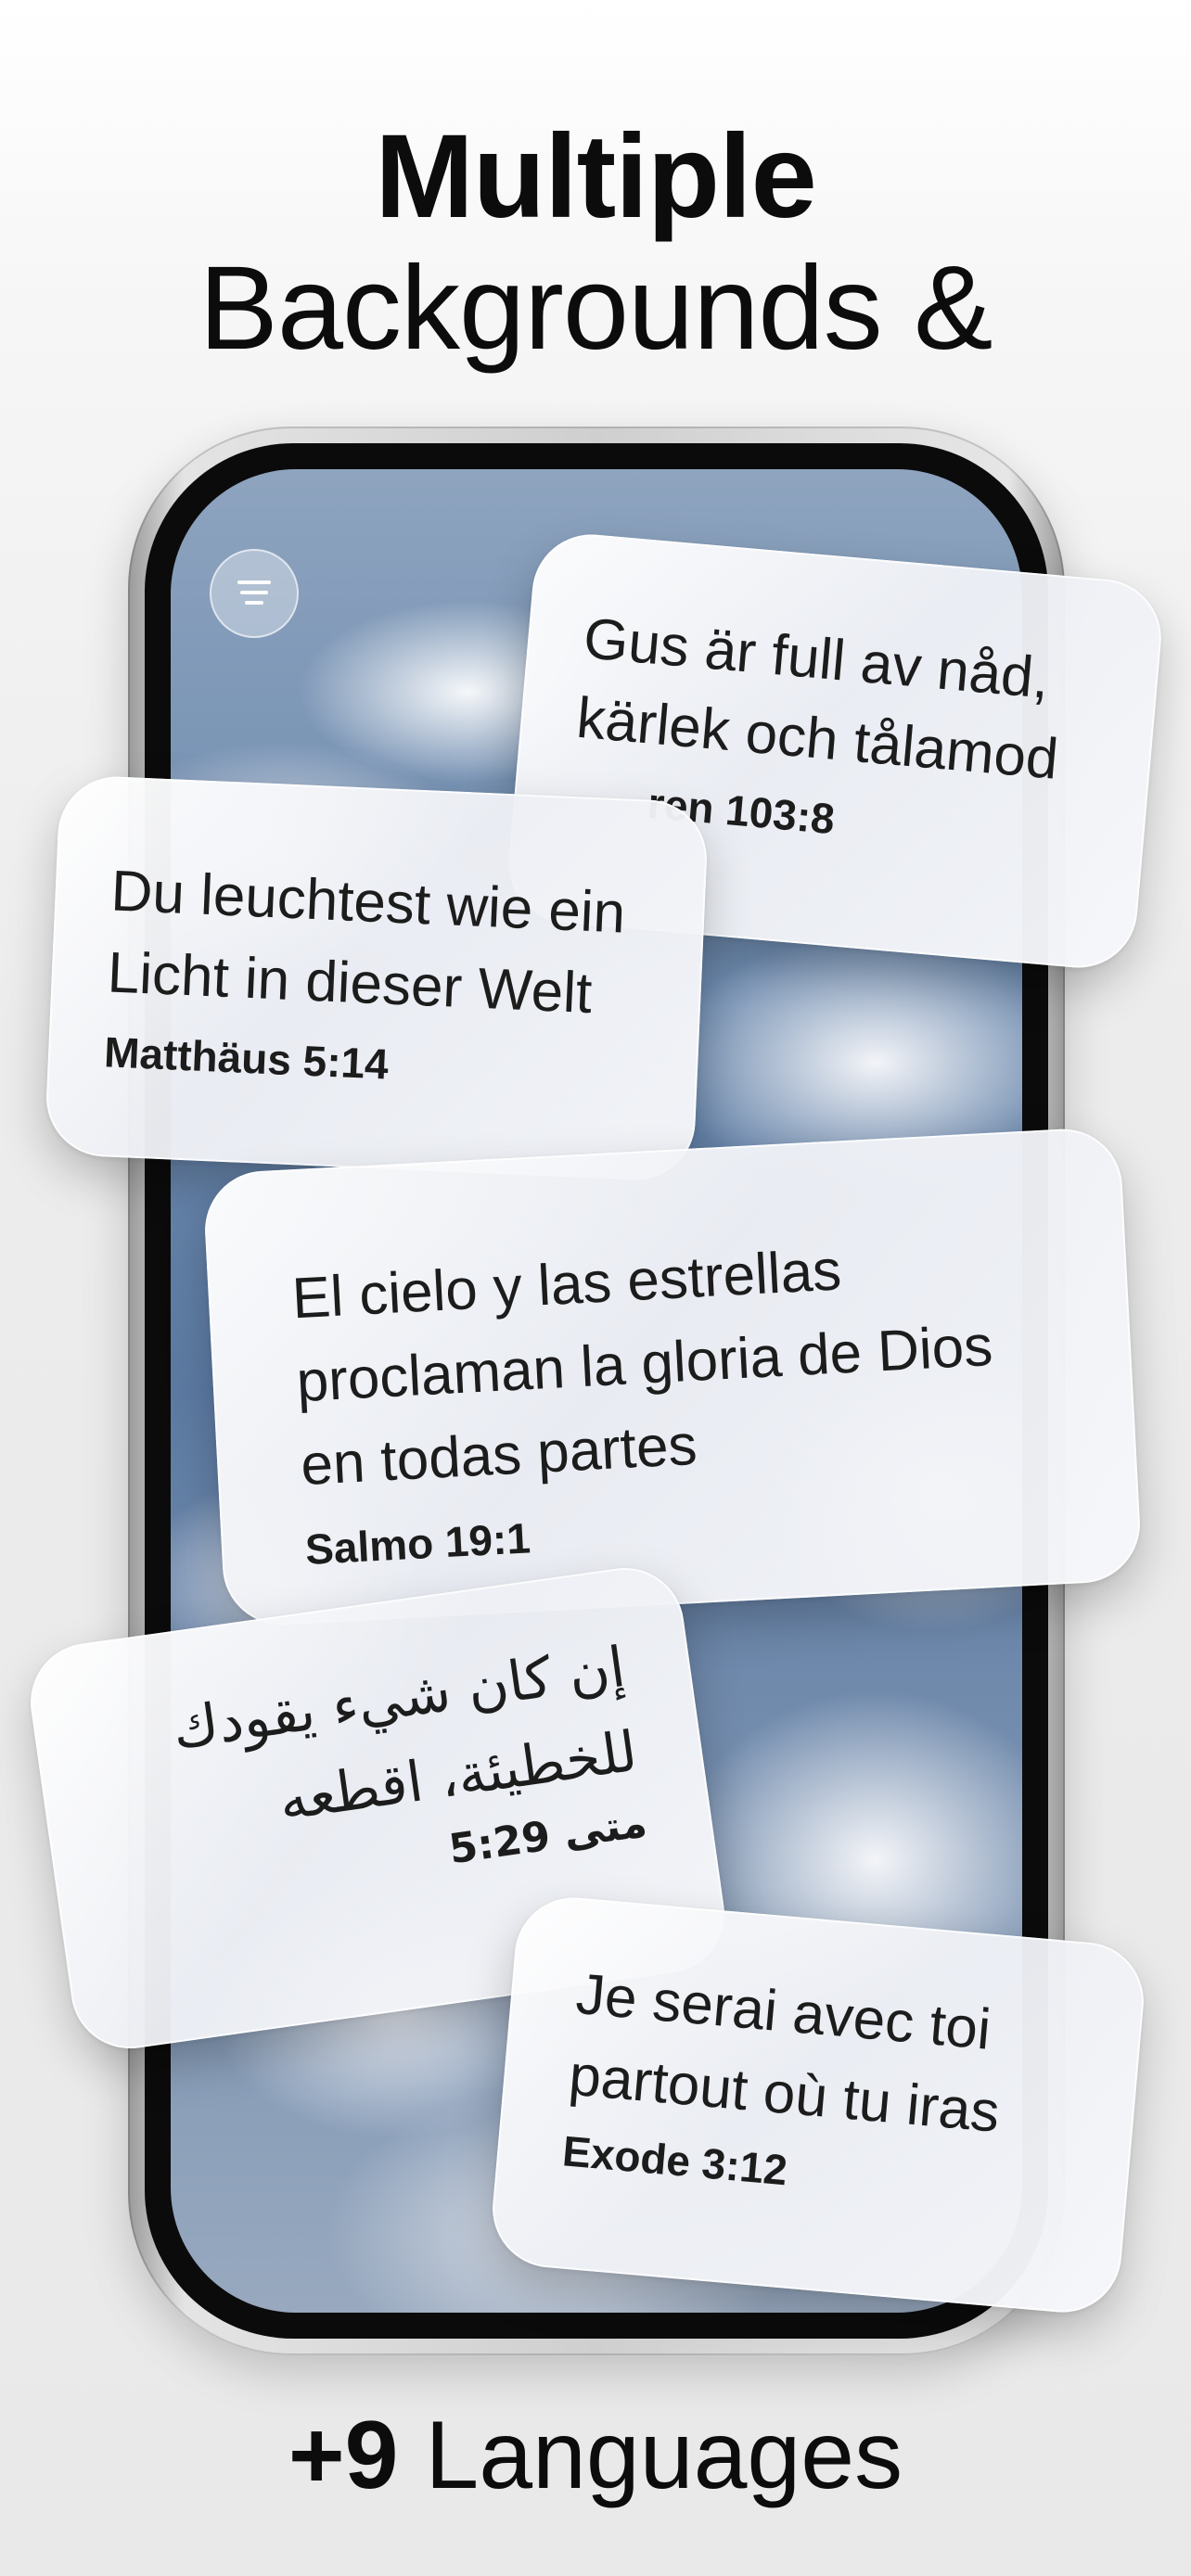 The image size is (1191, 2576). I want to click on languages-title: +9 Languages, so click(595, 2455).